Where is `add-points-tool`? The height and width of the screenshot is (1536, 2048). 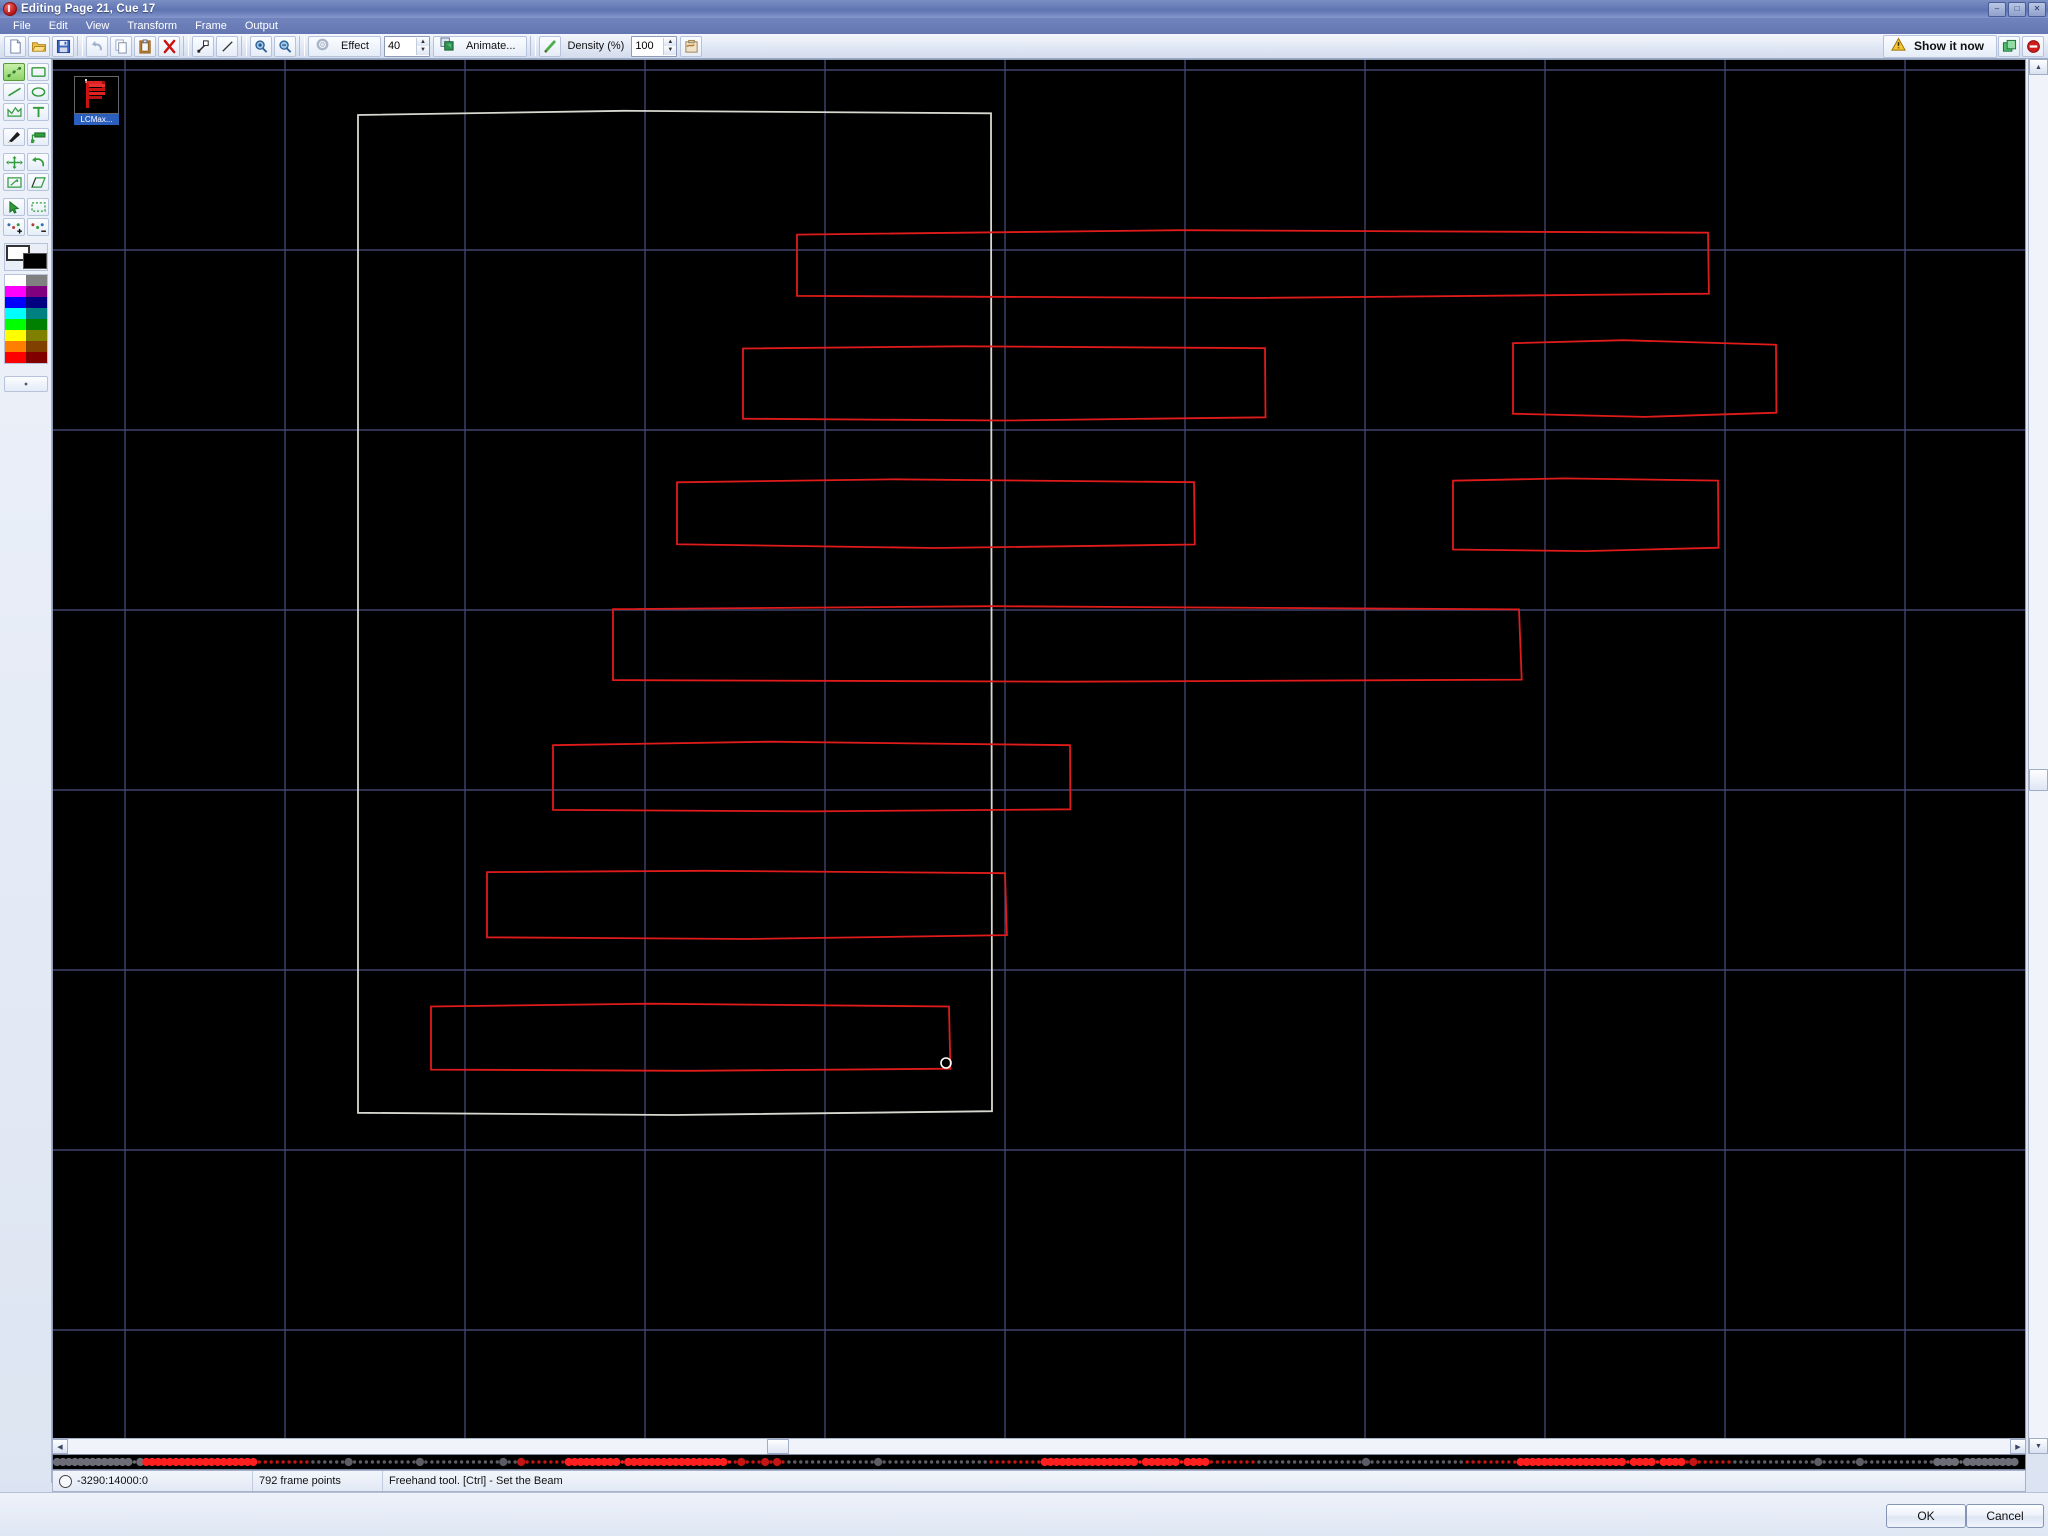 add-points-tool is located at coordinates (14, 227).